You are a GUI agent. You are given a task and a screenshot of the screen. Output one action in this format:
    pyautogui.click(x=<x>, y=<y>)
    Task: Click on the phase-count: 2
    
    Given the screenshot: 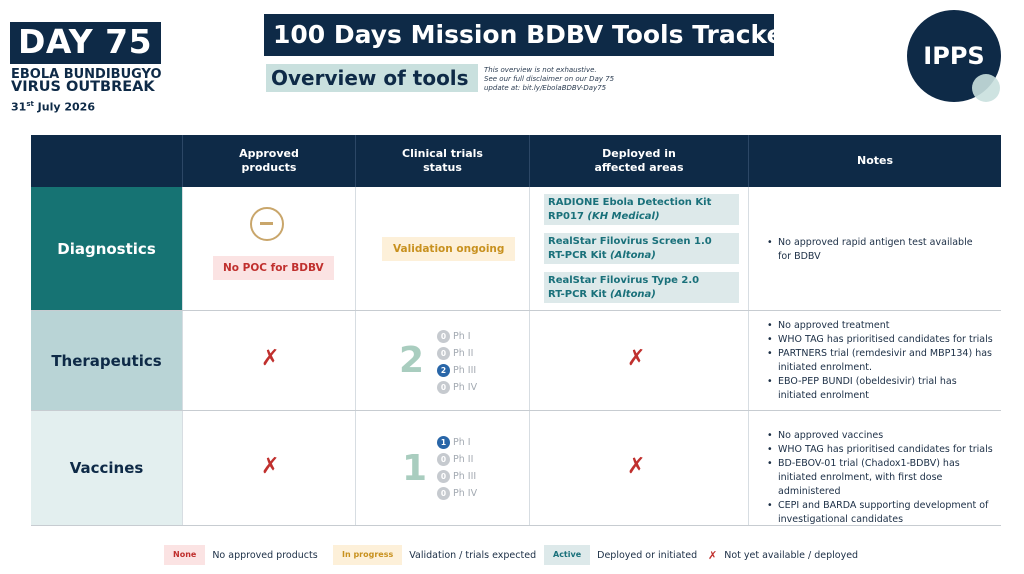 What is the action you would take?
    pyautogui.click(x=443, y=370)
    